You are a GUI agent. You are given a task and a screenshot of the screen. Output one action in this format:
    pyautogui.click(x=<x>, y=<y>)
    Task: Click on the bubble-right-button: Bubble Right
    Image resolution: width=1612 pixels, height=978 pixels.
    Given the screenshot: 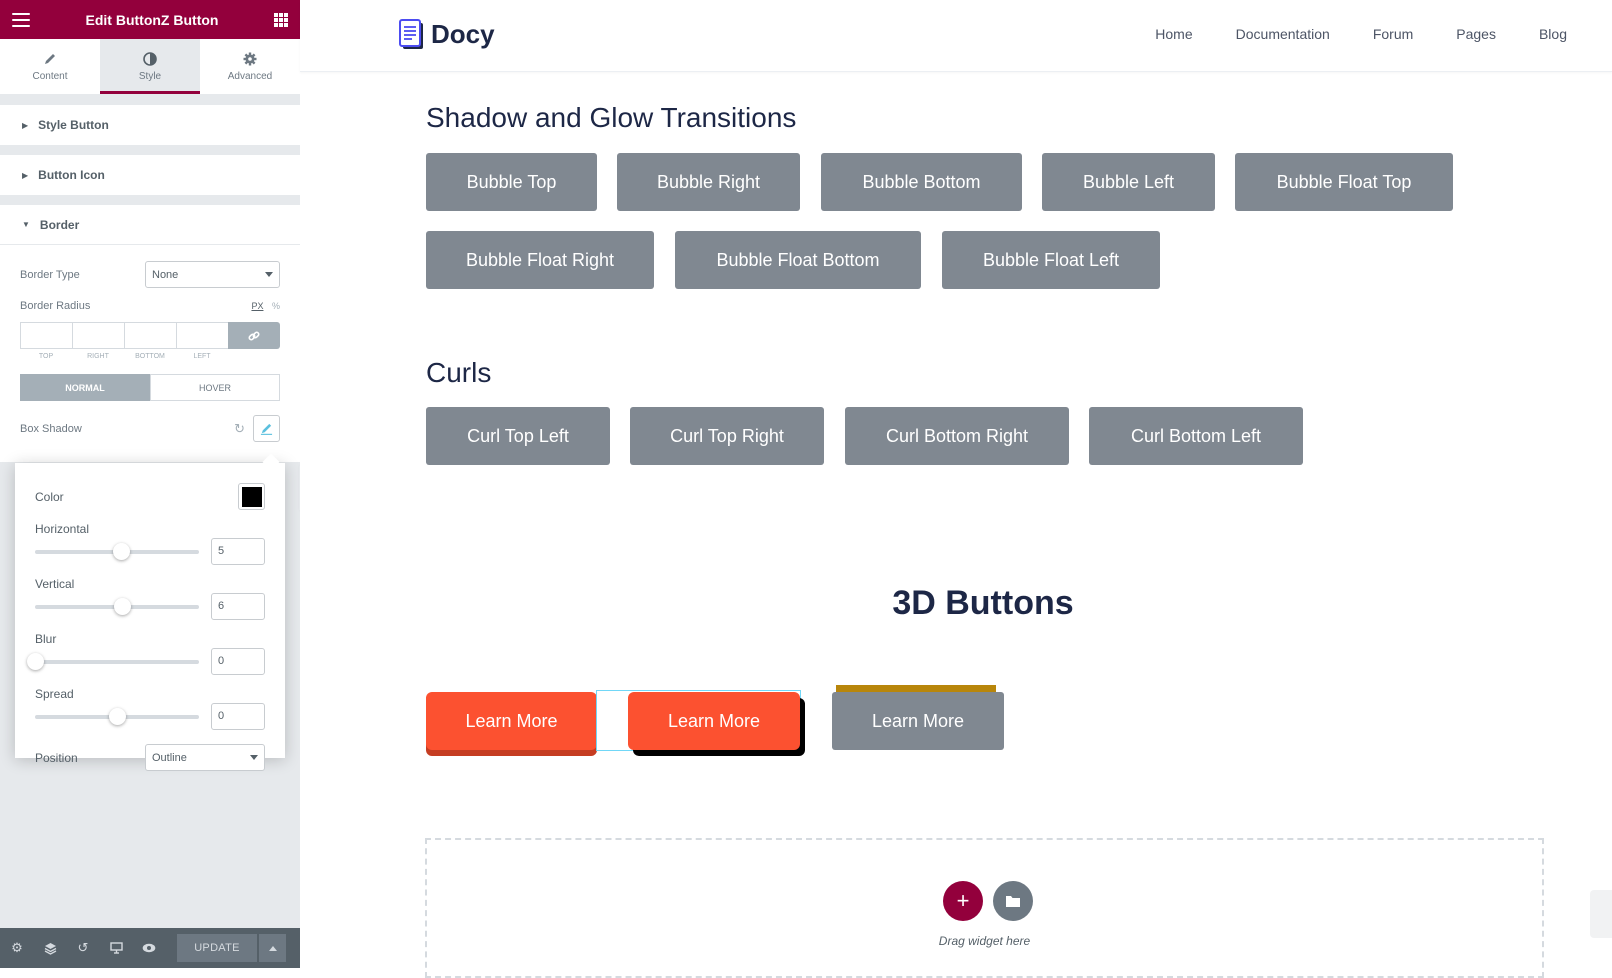 What is the action you would take?
    pyautogui.click(x=708, y=182)
    